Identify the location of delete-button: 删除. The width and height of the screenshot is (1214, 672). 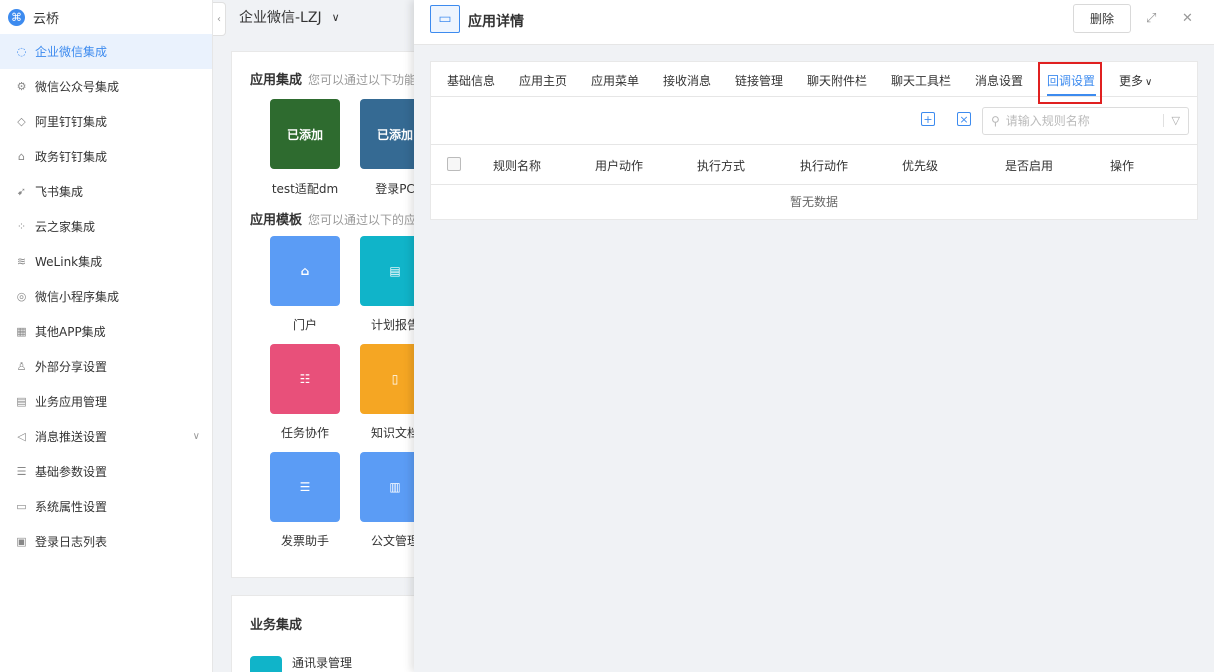
(1102, 18).